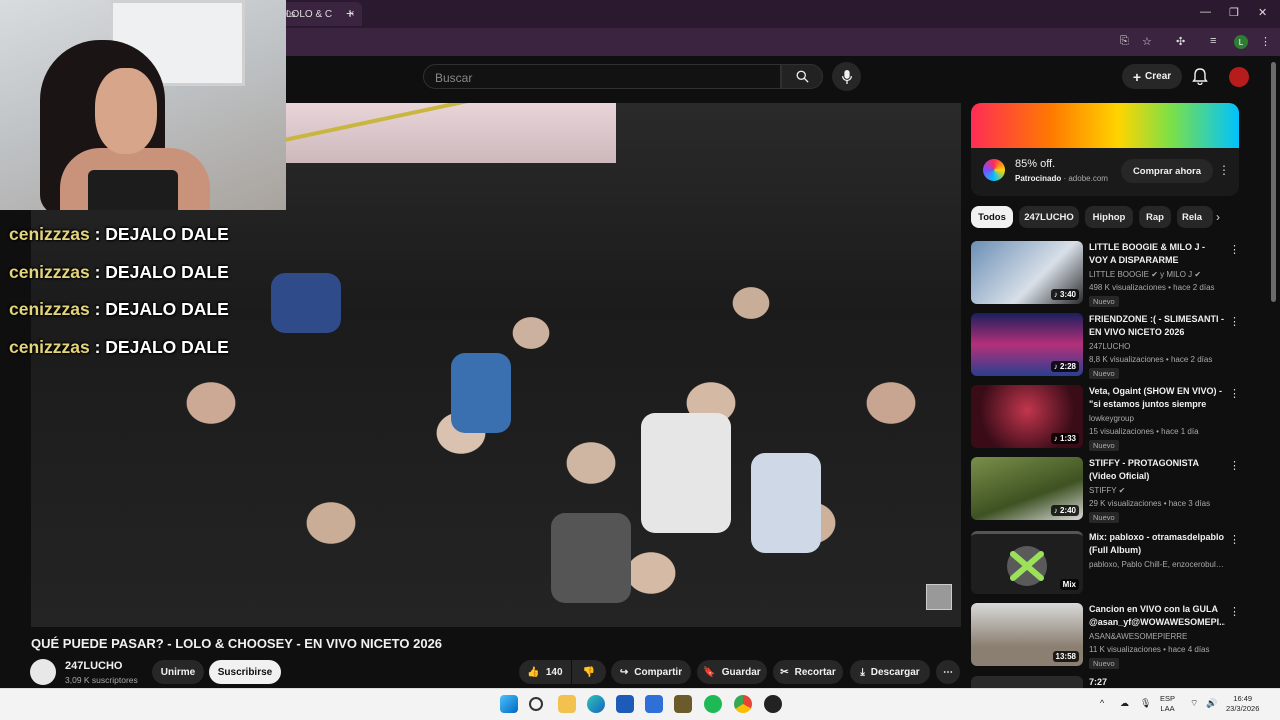 This screenshot has width=1280, height=720. I want to click on clock: 16:49 23/3/2026, so click(1242, 704).